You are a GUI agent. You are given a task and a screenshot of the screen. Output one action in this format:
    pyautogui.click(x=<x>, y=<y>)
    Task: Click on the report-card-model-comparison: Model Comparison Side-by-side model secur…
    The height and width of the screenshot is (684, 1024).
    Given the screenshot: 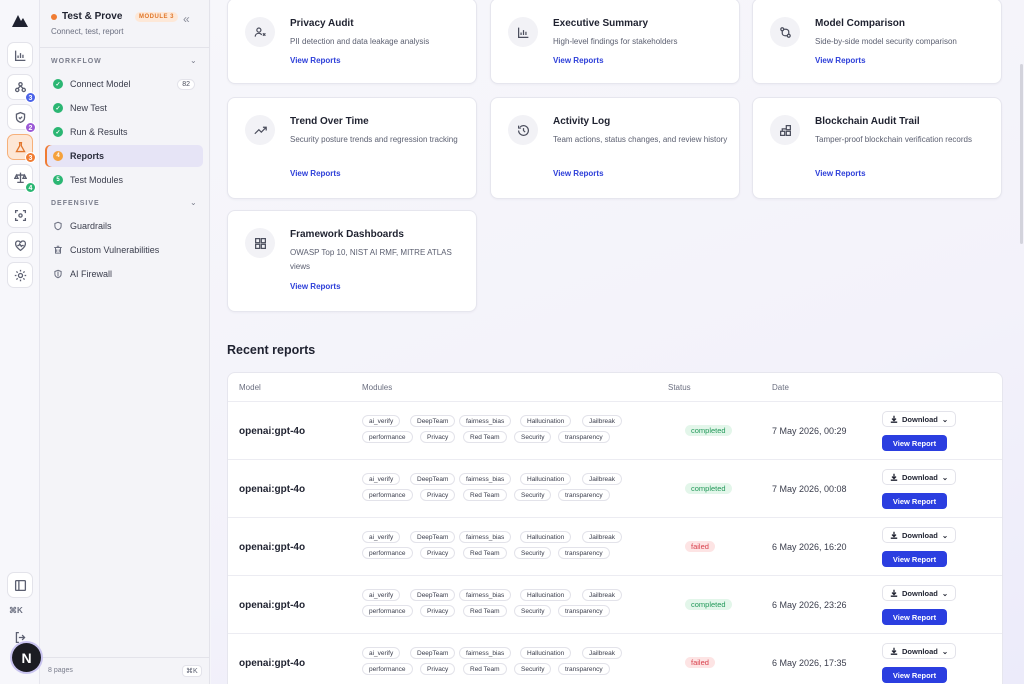 What is the action you would take?
    pyautogui.click(x=877, y=42)
    